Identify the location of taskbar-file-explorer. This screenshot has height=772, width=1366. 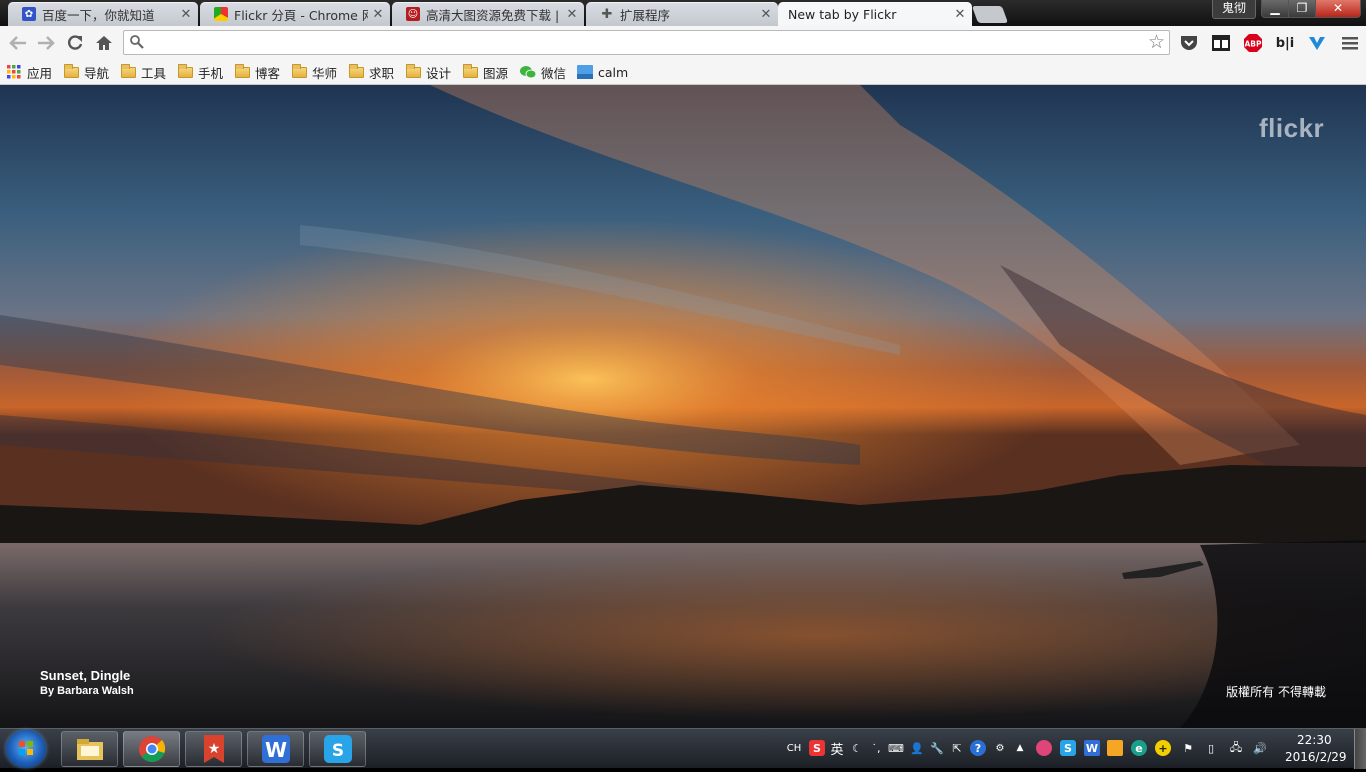
(89, 749).